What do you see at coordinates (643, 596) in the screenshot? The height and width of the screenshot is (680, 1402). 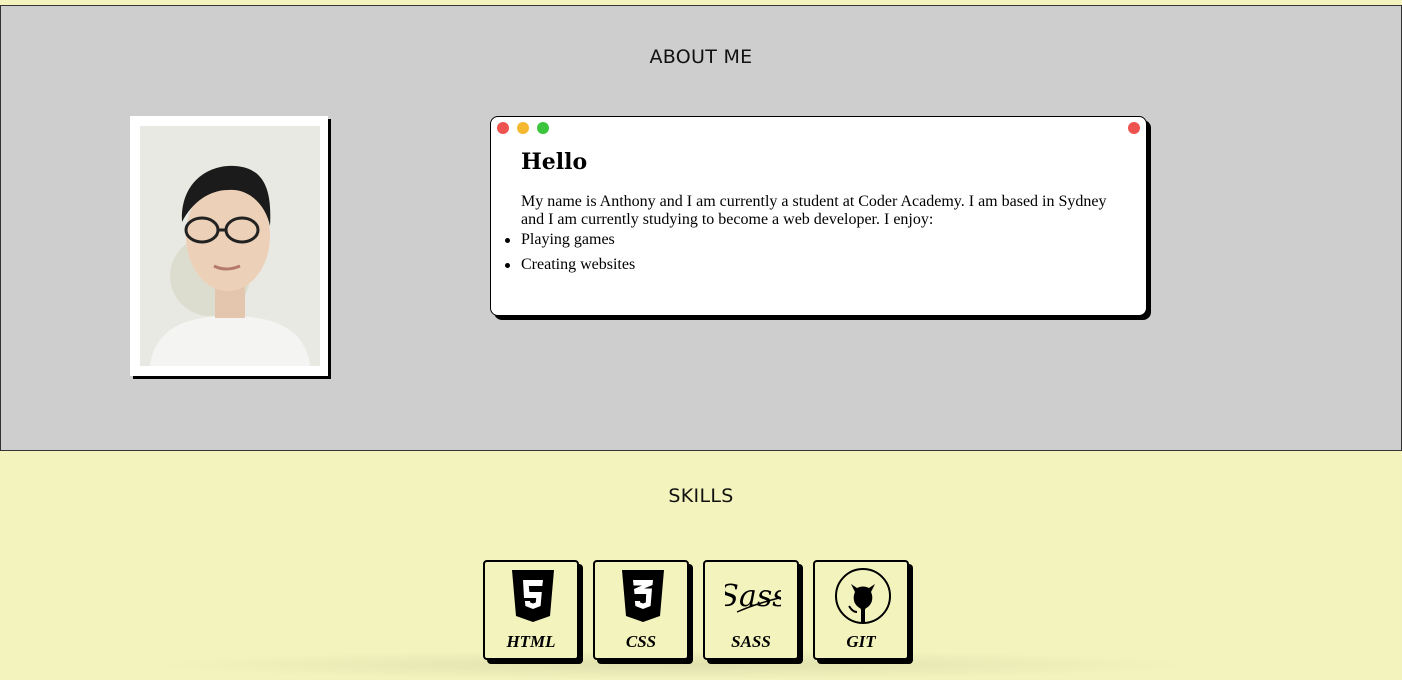 I see `css3-icon` at bounding box center [643, 596].